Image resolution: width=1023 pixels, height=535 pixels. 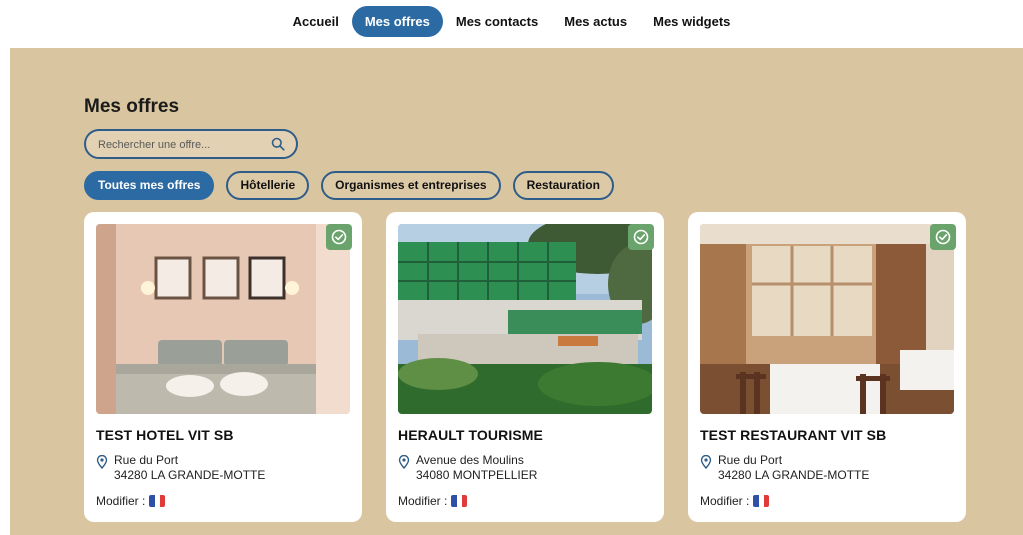 I want to click on filter-hotellerie: Hôtellerie, so click(x=268, y=185).